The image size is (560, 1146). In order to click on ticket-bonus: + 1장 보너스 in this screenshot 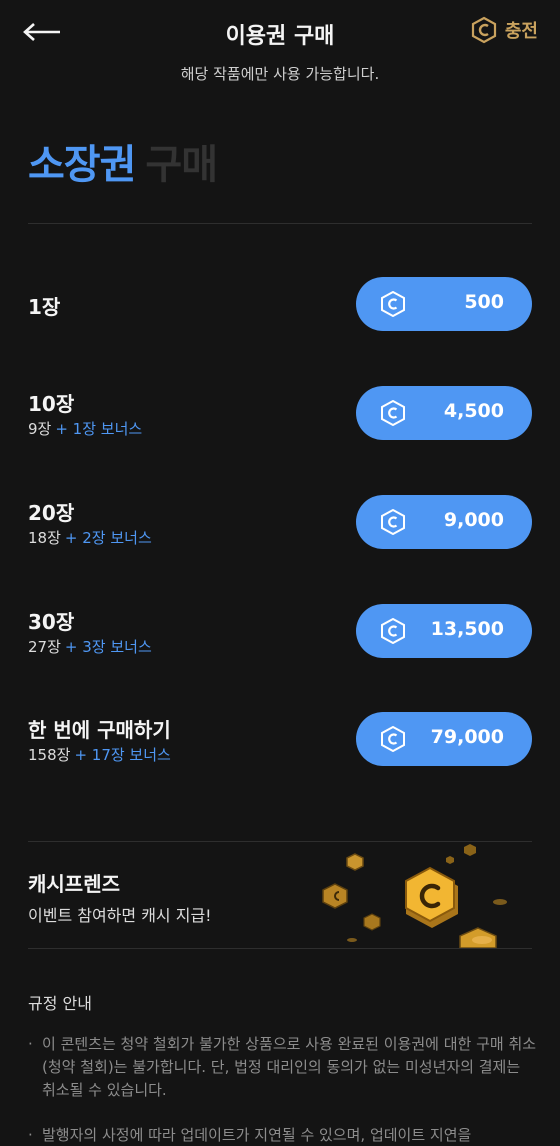, I will do `click(99, 429)`.